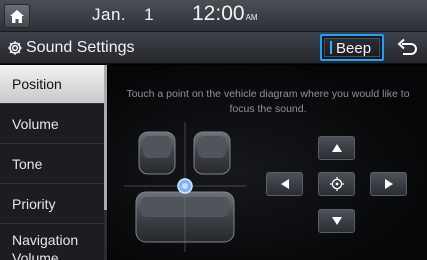 This screenshot has width=427, height=260. Describe the element at coordinates (34, 204) in the screenshot. I see `sidebar-item-label: Priority` at that location.